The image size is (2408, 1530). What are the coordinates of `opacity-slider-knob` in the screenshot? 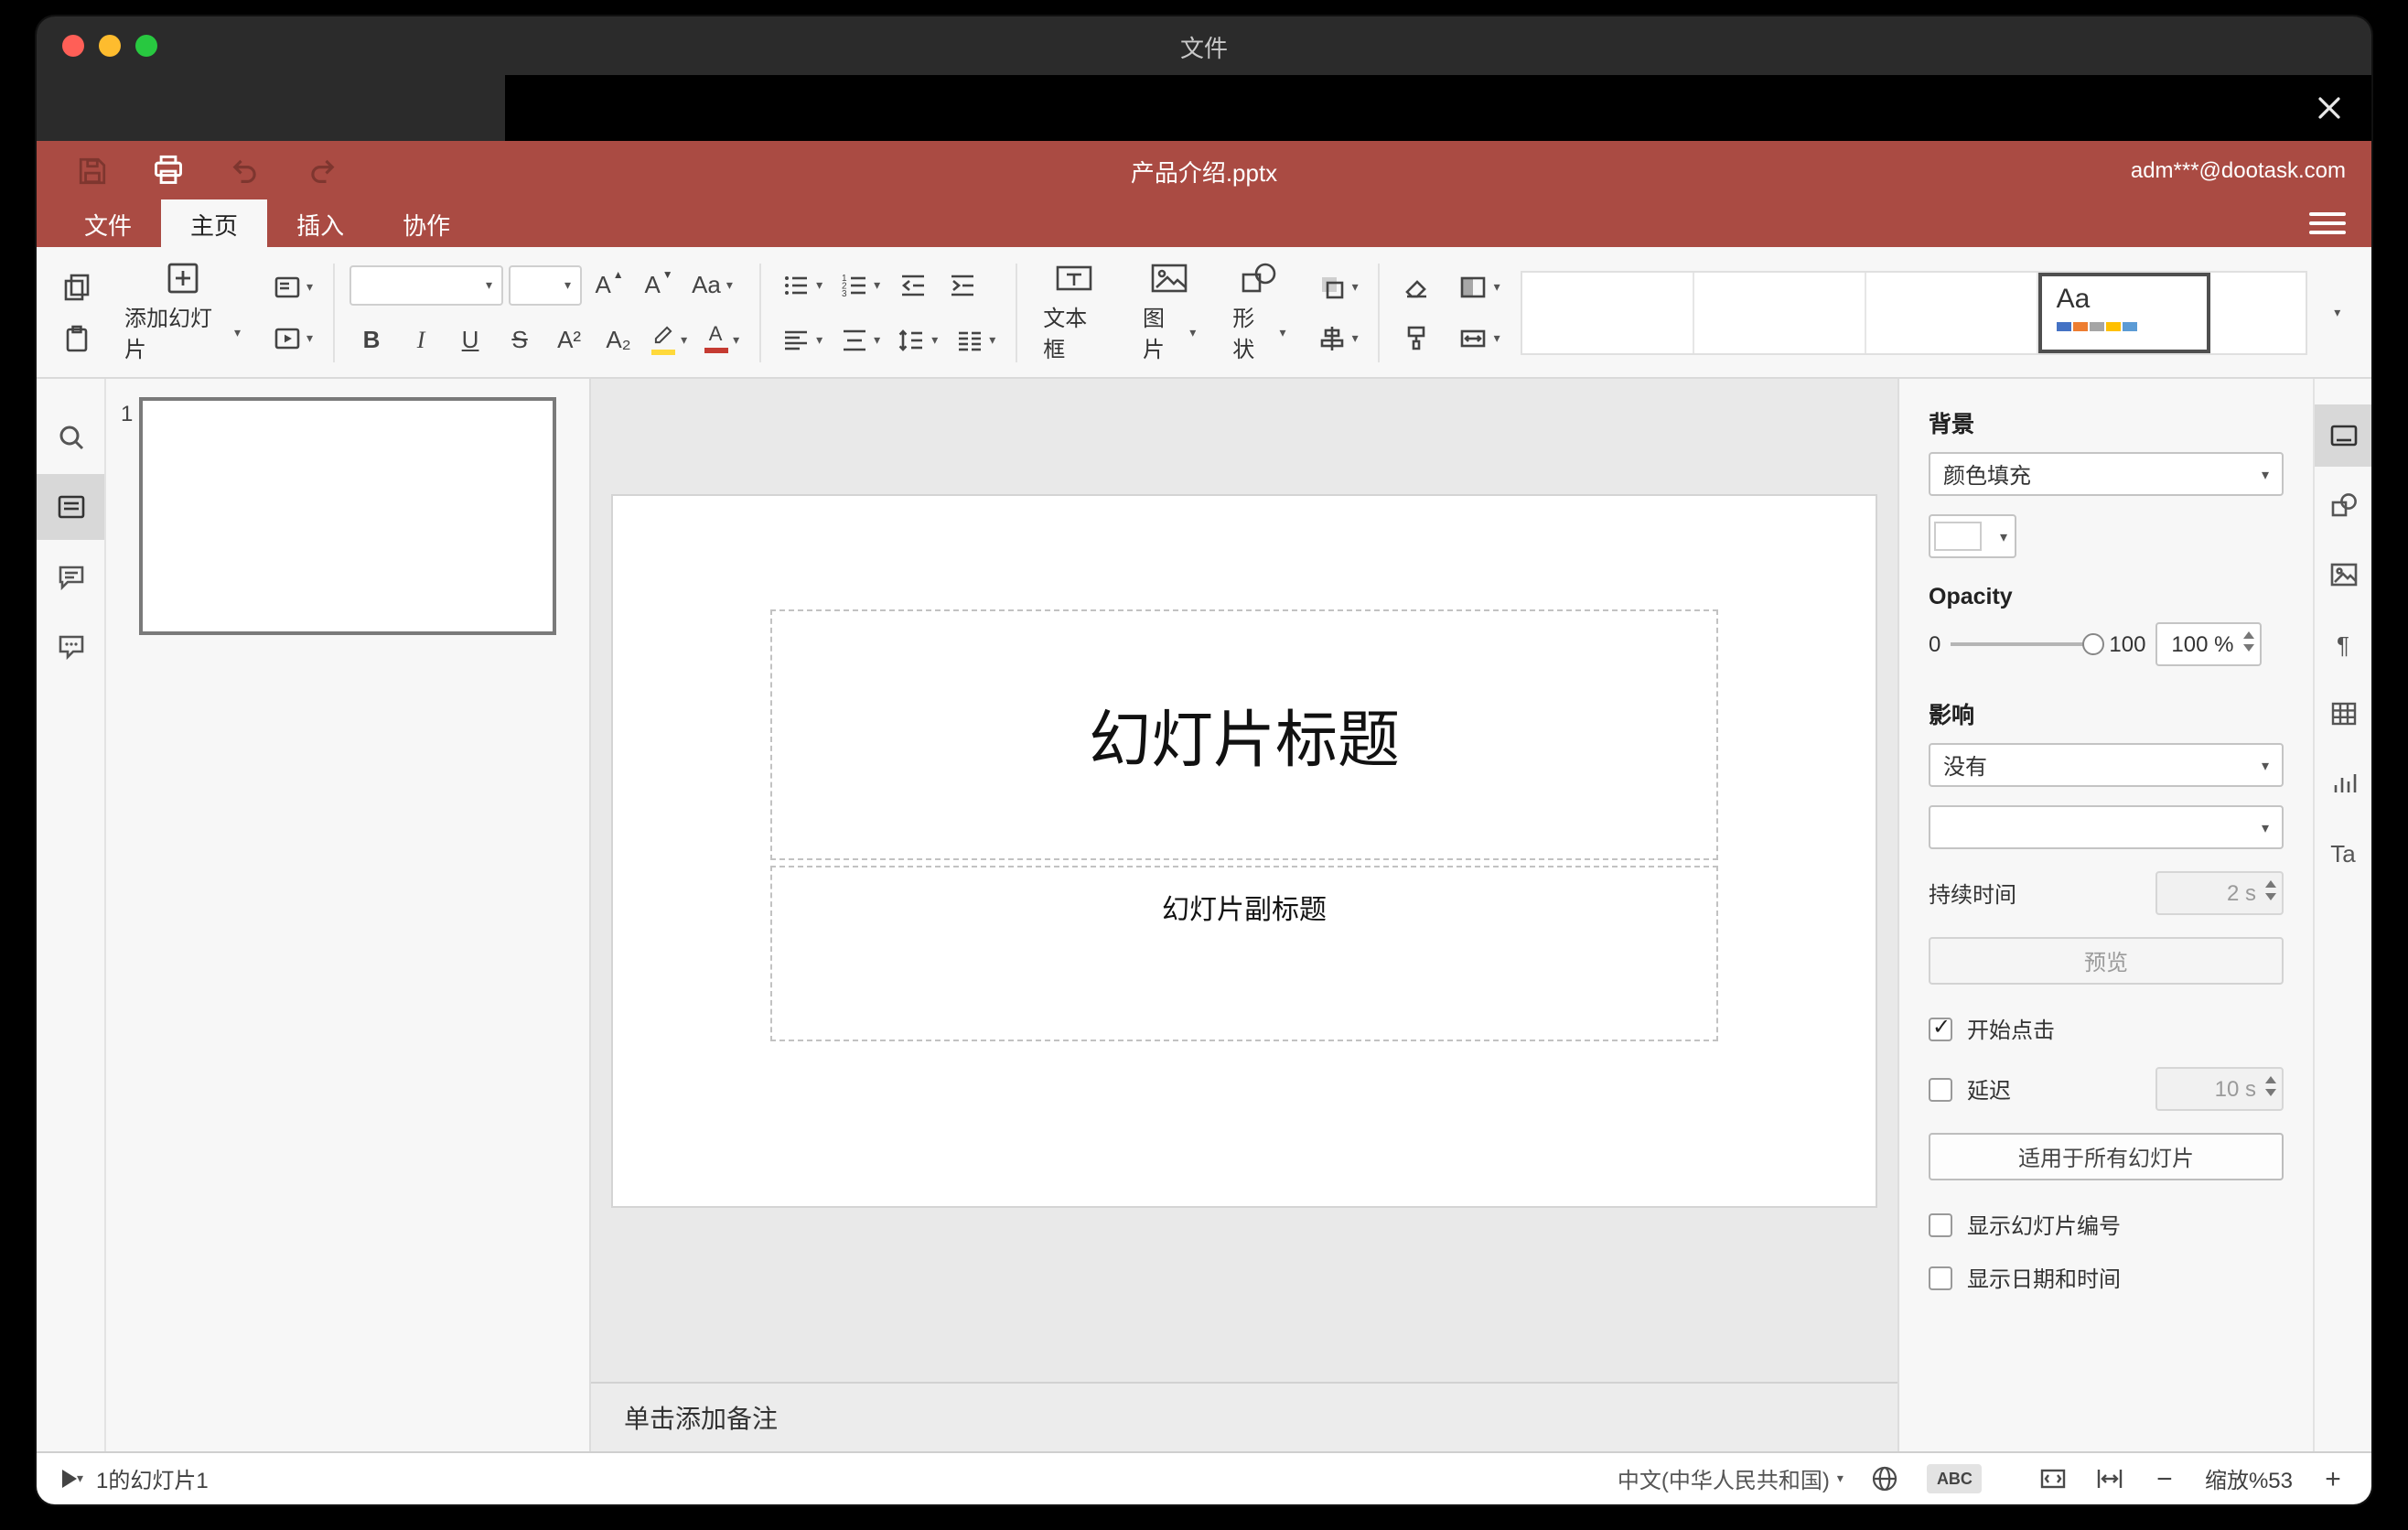 It's located at (2092, 644).